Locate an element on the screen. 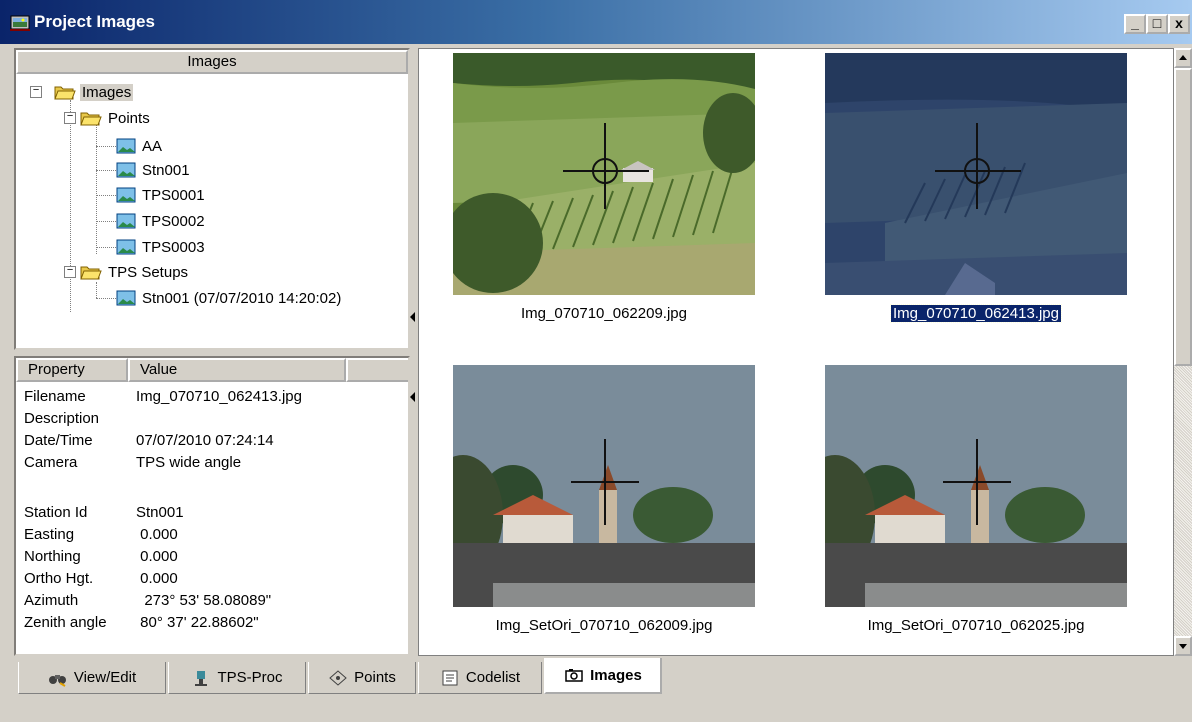 The width and height of the screenshot is (1192, 722). property-row: Filename Img_070710_062413.jpg is located at coordinates (163, 399).